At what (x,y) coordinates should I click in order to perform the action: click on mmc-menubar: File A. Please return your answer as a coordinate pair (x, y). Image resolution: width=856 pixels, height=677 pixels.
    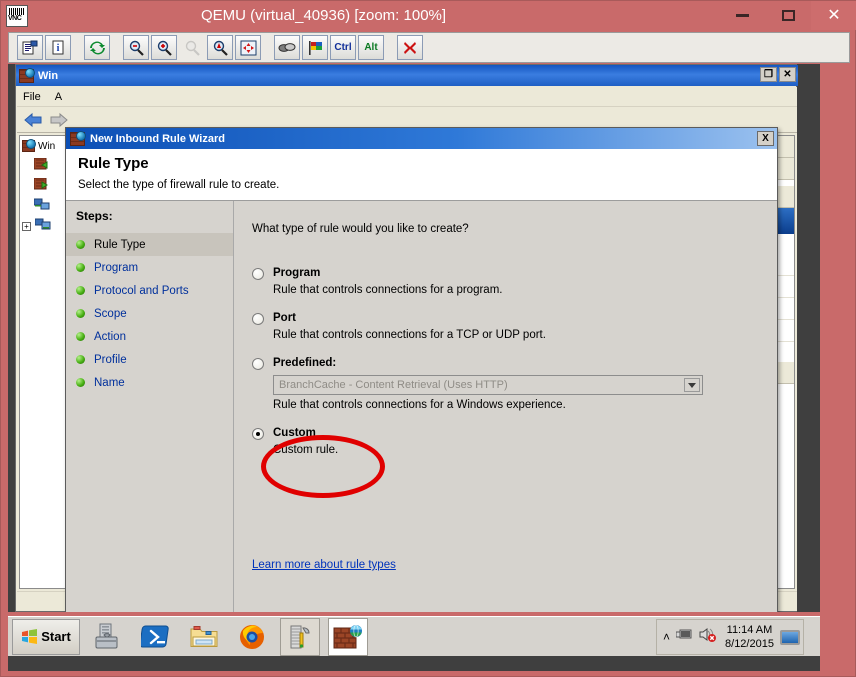
    Looking at the image, I should click on (407, 97).